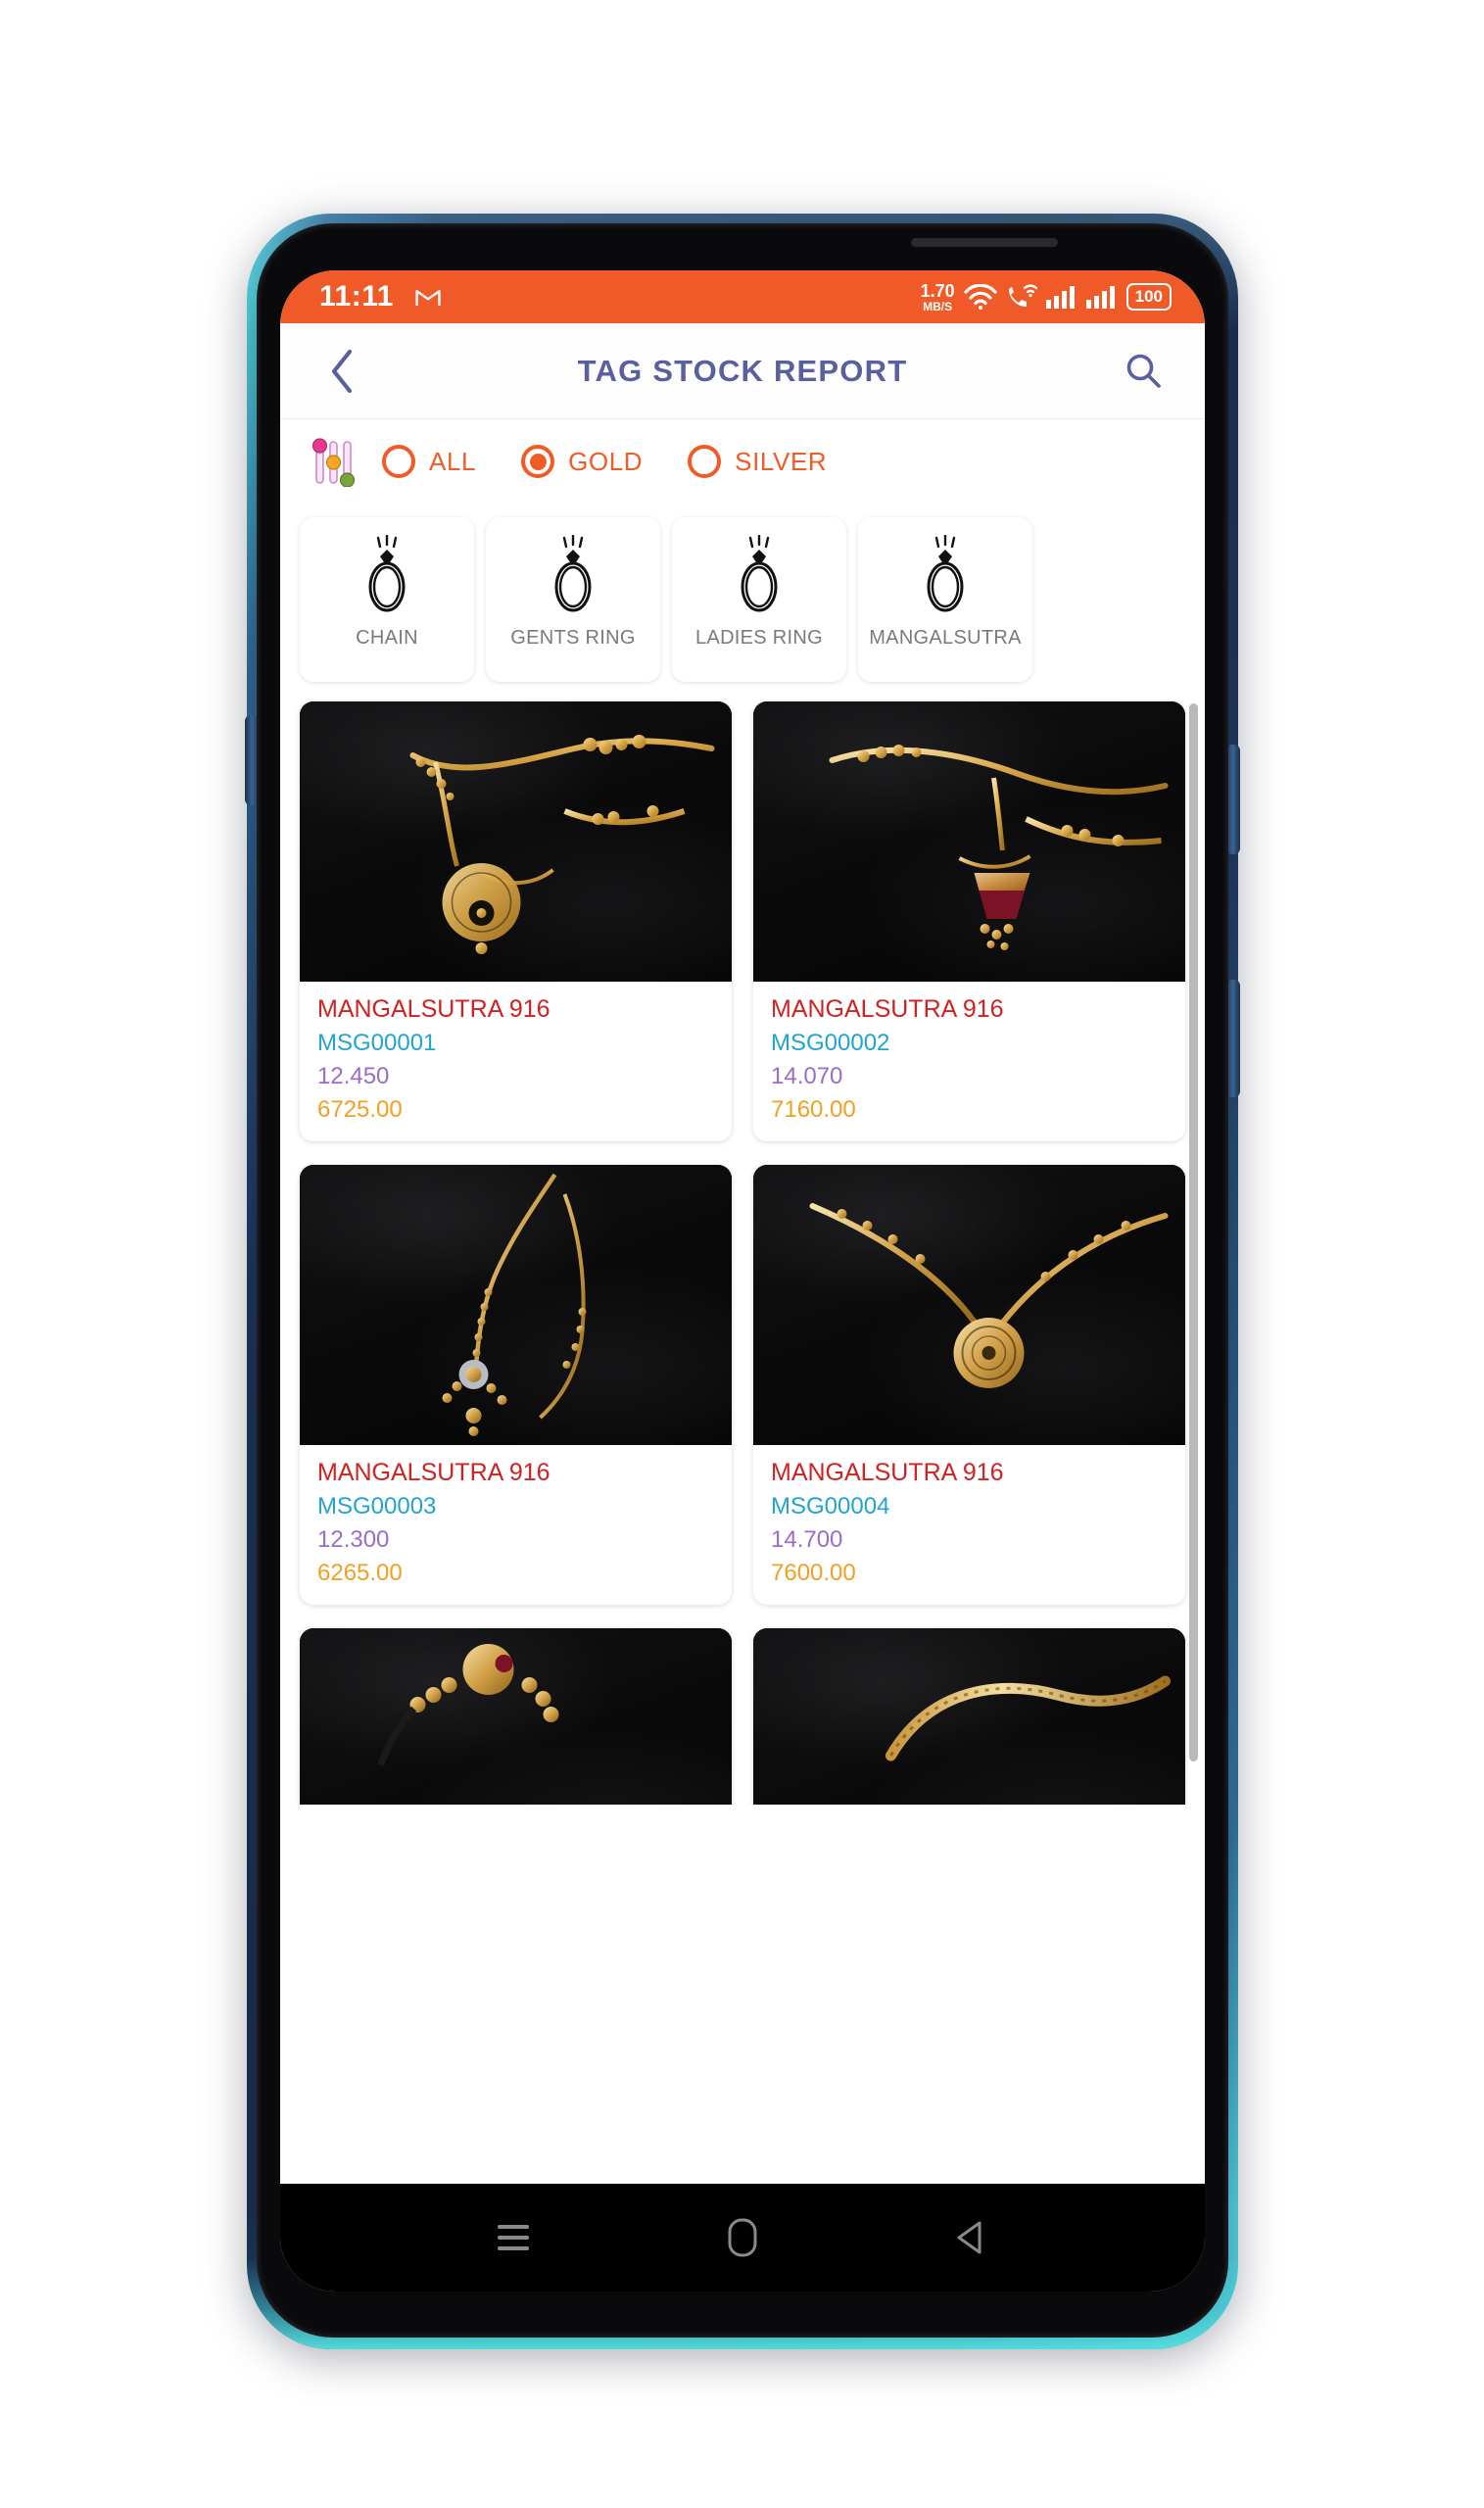 The image size is (1484, 2508). Describe the element at coordinates (428, 298) in the screenshot. I see `gmail-icon` at that location.